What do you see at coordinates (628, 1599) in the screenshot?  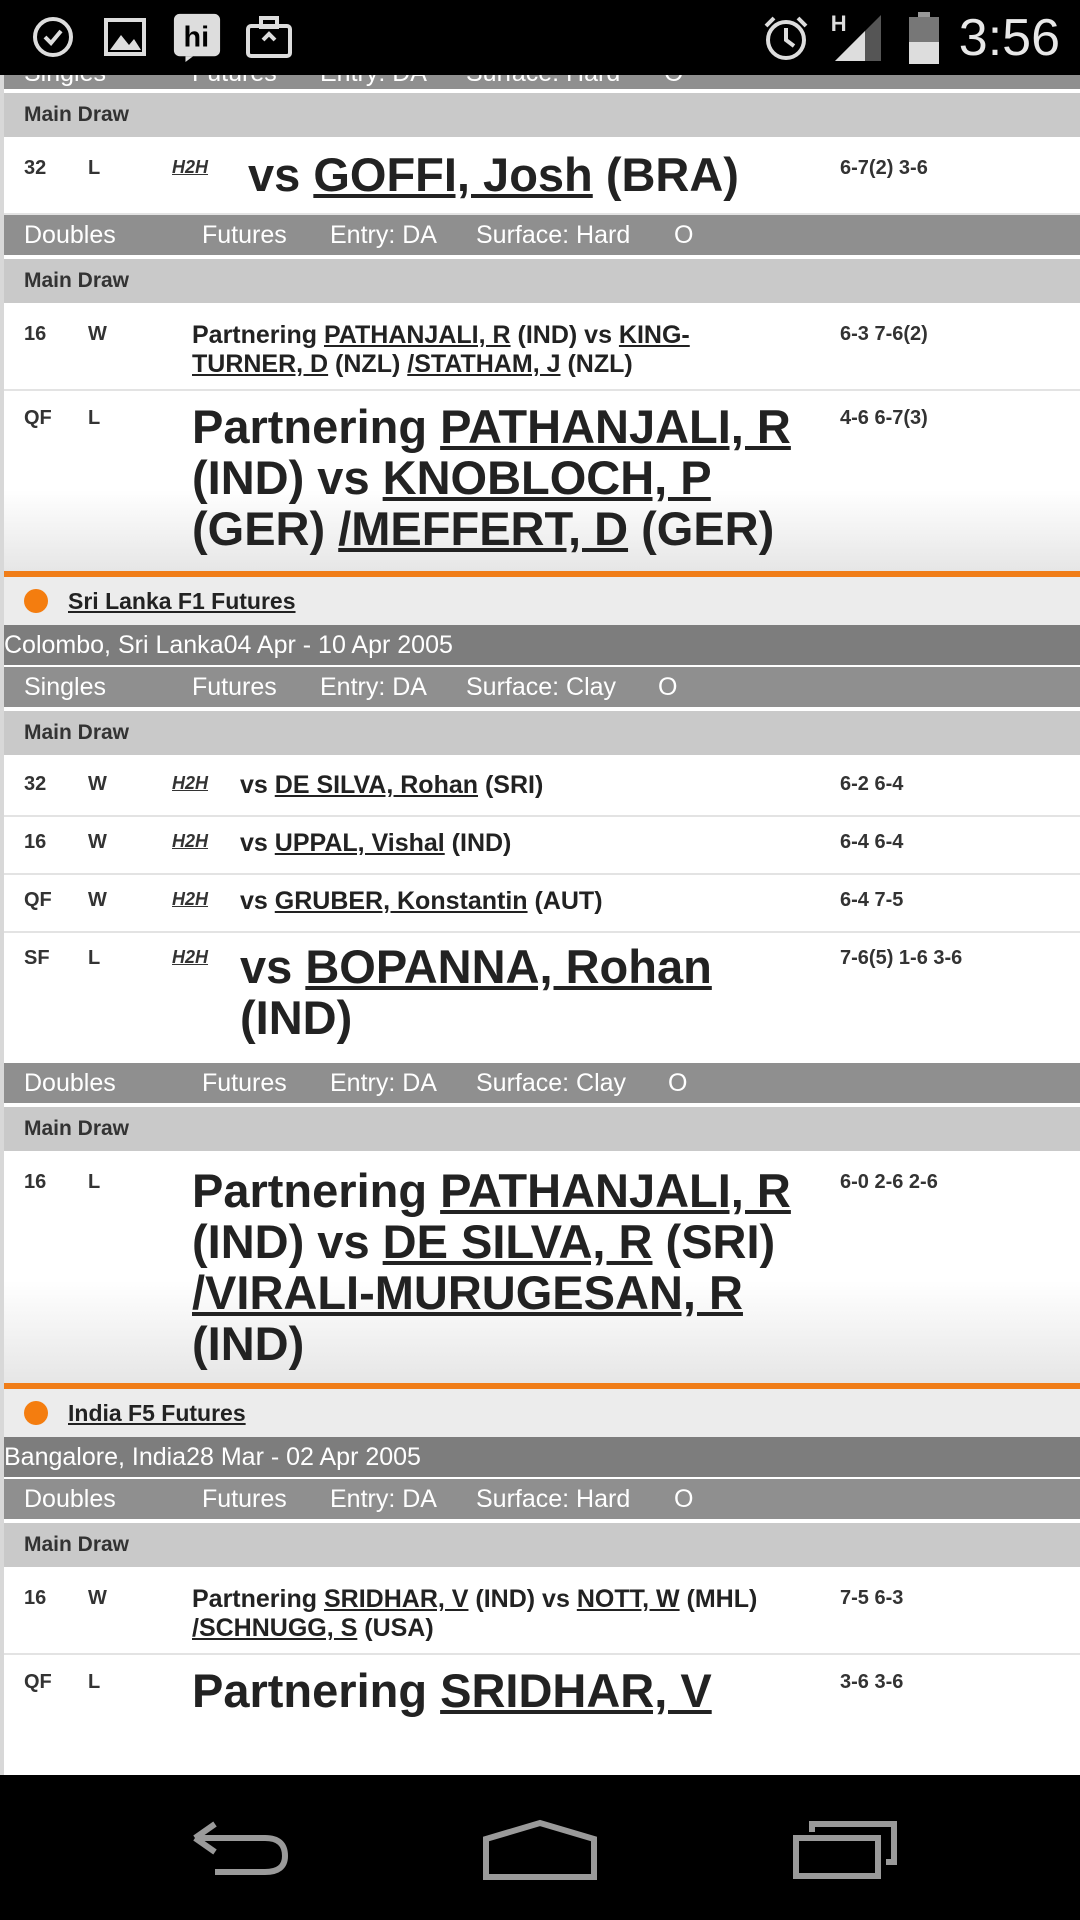 I see `opponent-link: NOTT, W` at bounding box center [628, 1599].